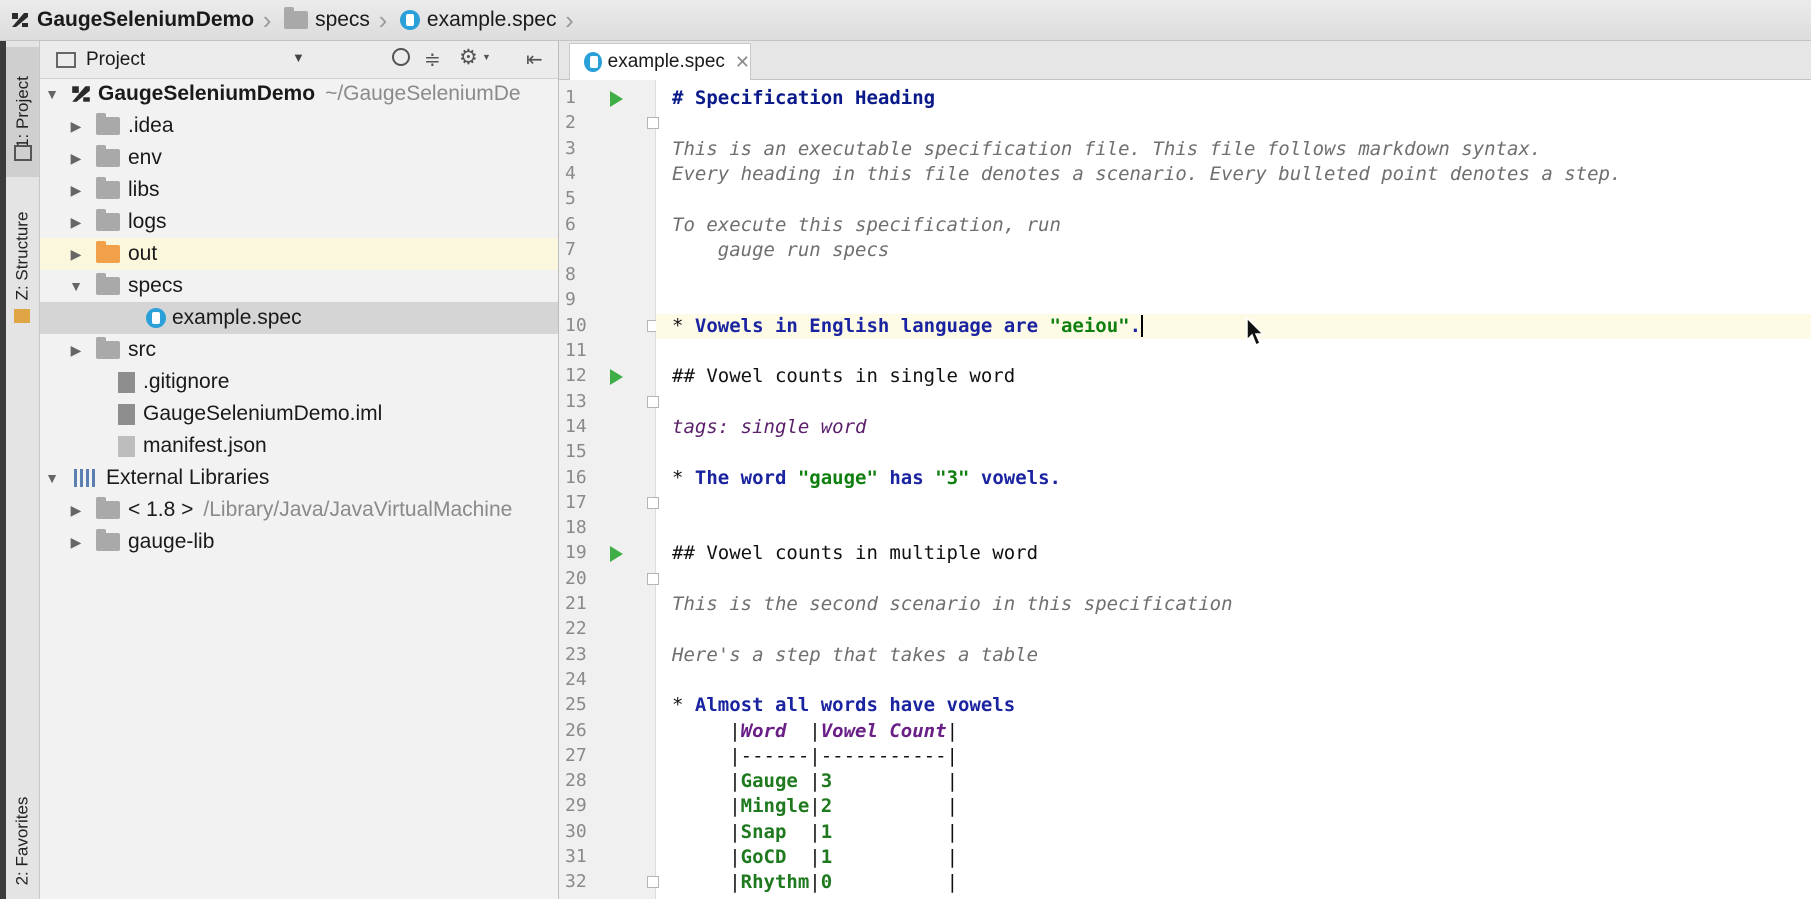 The image size is (1811, 899). I want to click on tree-item-library: ▶ gauge-lib, so click(299, 542).